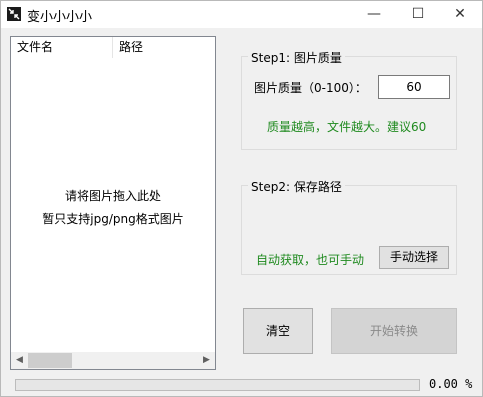  Describe the element at coordinates (217, 385) in the screenshot. I see `progress-bar` at that location.